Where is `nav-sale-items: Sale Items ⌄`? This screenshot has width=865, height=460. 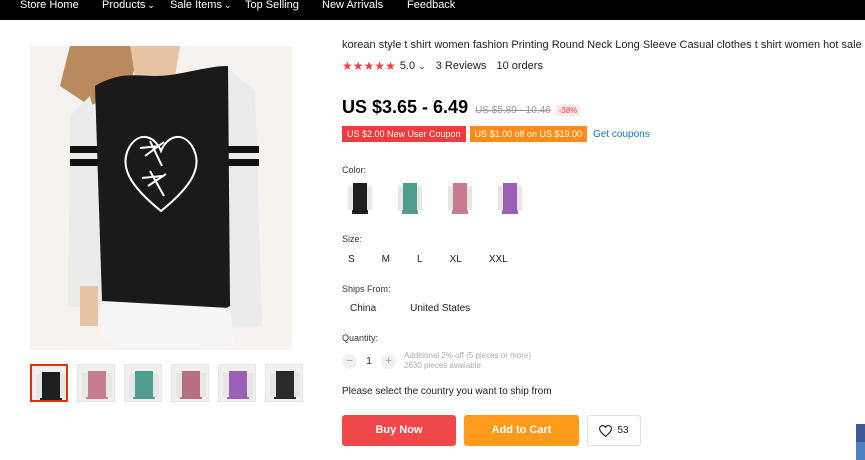 nav-sale-items: Sale Items ⌄ is located at coordinates (201, 5).